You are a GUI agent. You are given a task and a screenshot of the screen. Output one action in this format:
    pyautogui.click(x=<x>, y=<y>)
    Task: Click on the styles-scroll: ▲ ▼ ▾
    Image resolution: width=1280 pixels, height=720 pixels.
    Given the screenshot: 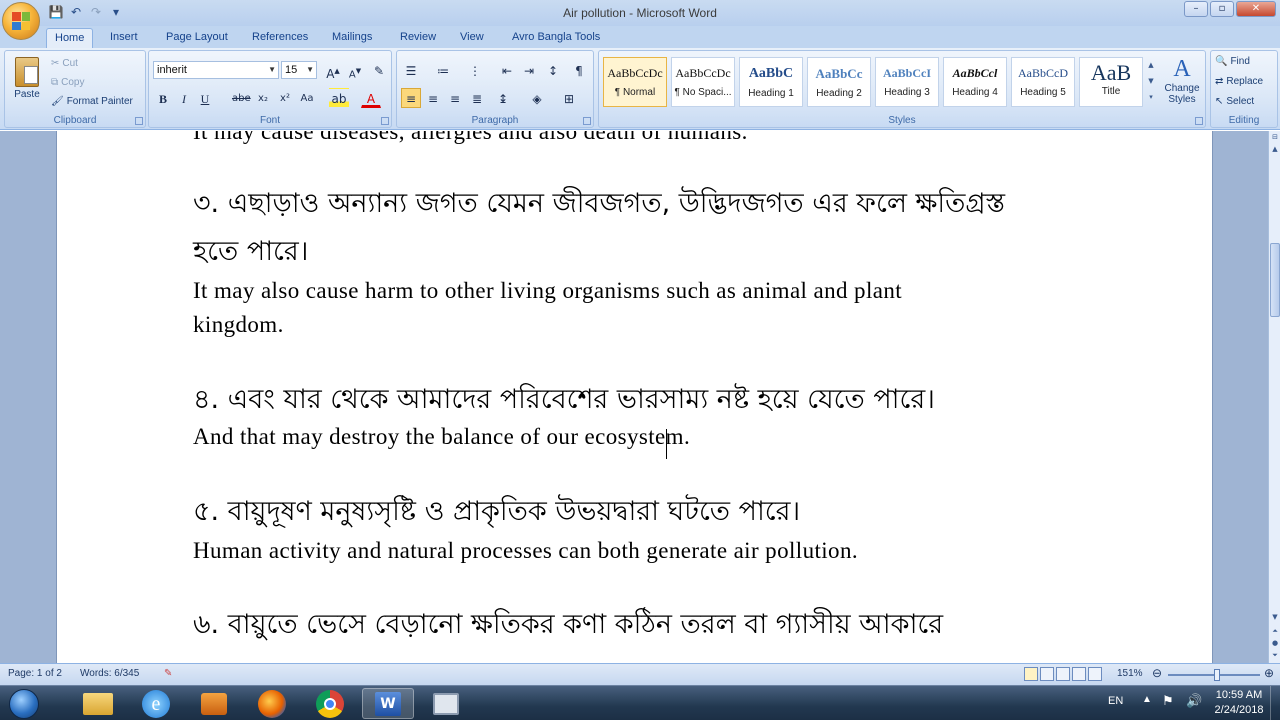 What is the action you would take?
    pyautogui.click(x=1151, y=82)
    